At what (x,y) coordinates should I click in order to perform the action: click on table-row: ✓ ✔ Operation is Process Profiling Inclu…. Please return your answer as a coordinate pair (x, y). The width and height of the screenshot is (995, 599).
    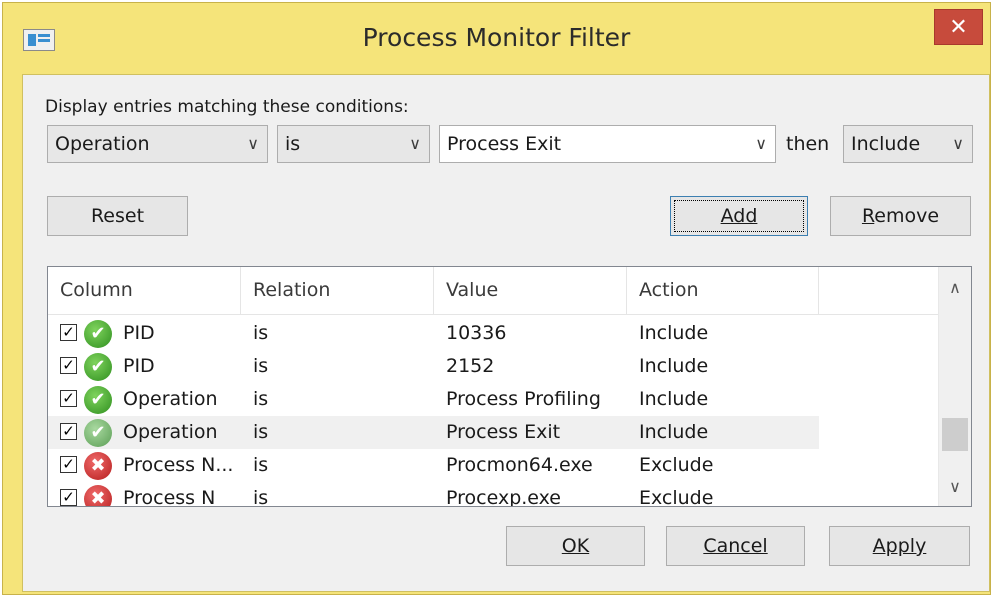
    Looking at the image, I should click on (493, 399).